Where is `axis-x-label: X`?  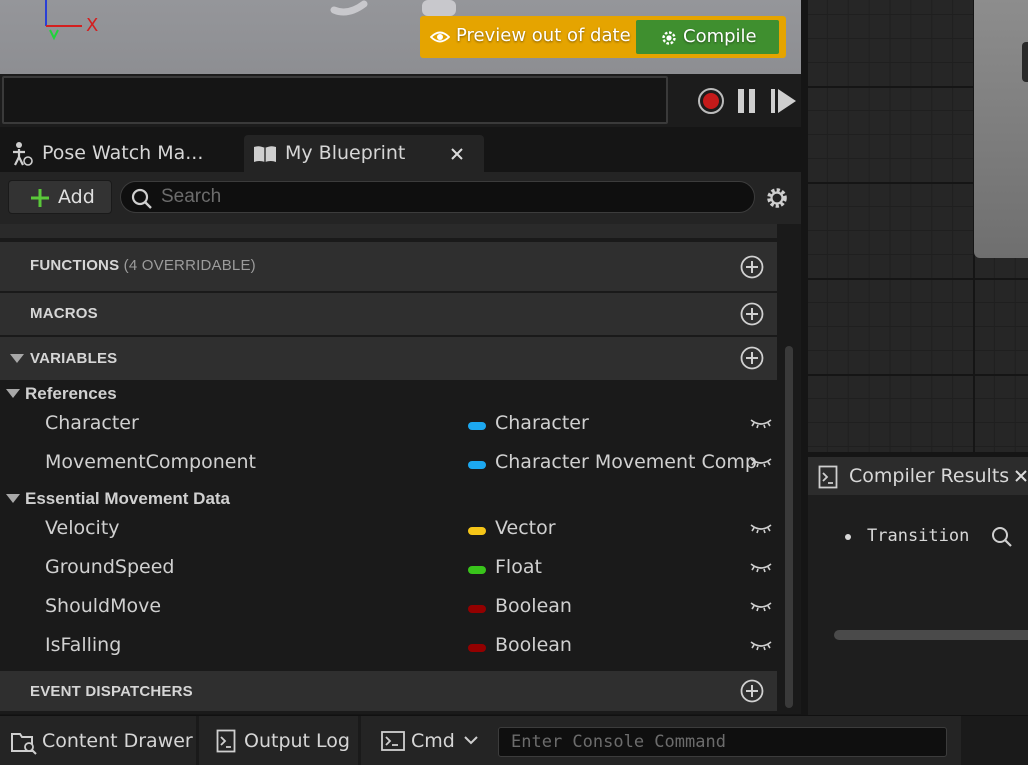
axis-x-label: X is located at coordinates (92, 25).